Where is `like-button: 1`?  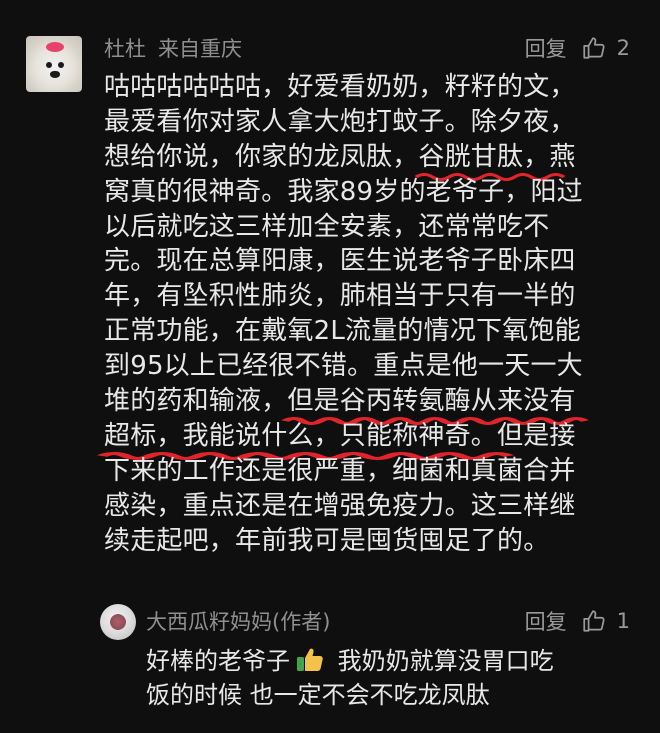 like-button: 1 is located at coordinates (605, 621).